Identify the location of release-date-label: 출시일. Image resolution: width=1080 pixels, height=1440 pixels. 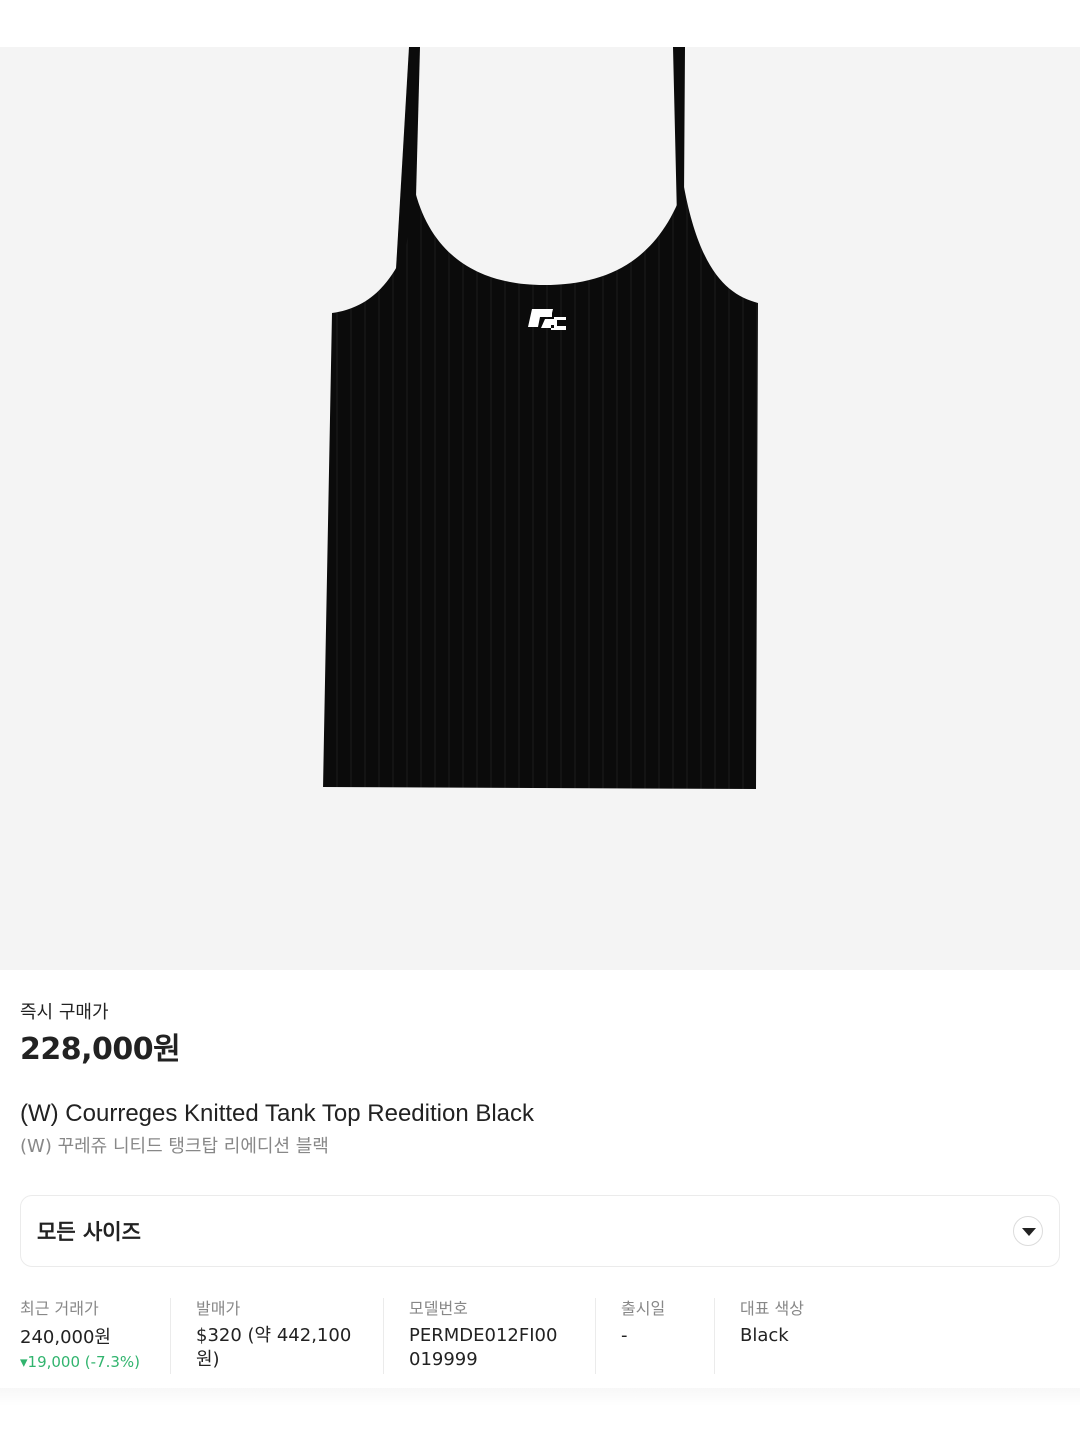
(643, 1308).